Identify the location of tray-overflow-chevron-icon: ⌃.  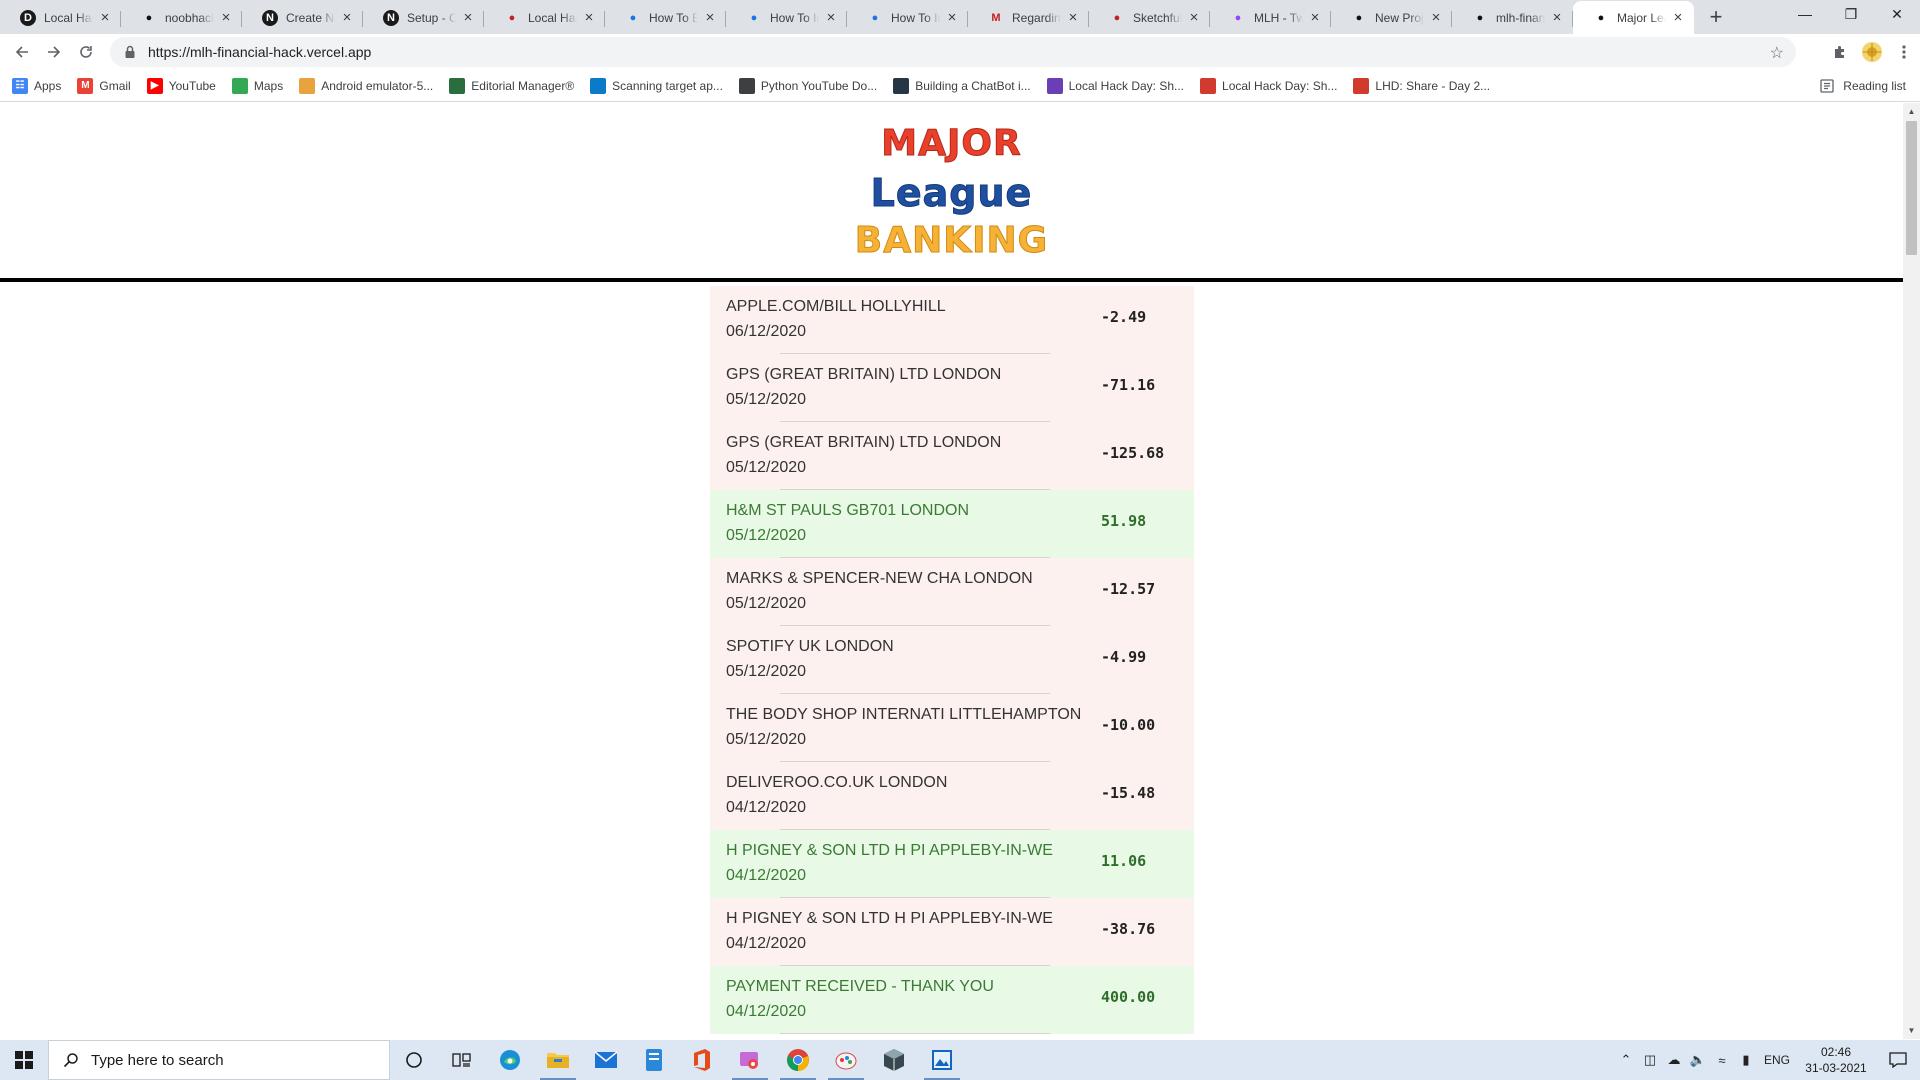
(1626, 1060).